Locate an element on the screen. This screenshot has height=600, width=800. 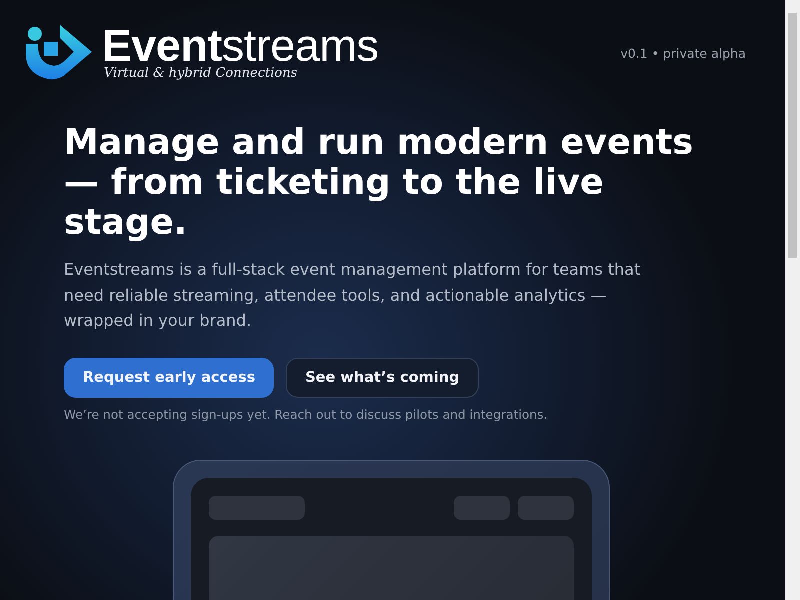
logo-icon is located at coordinates (58, 52).